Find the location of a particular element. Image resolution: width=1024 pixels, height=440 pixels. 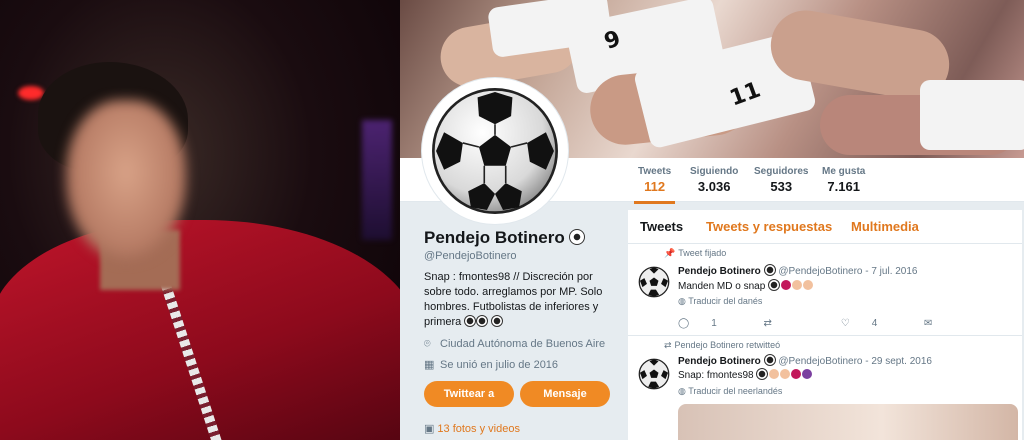

translate-link: ◍ Traducir del danés is located at coordinates (720, 301).